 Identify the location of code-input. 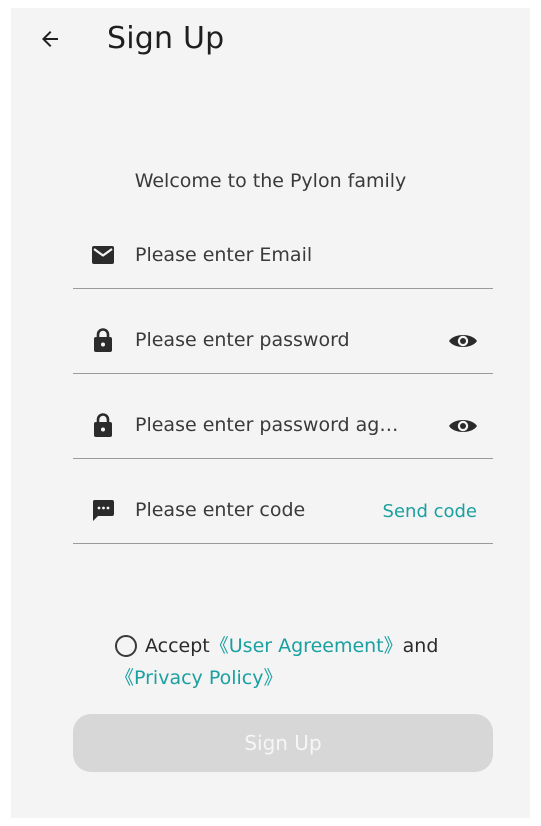
(245, 510).